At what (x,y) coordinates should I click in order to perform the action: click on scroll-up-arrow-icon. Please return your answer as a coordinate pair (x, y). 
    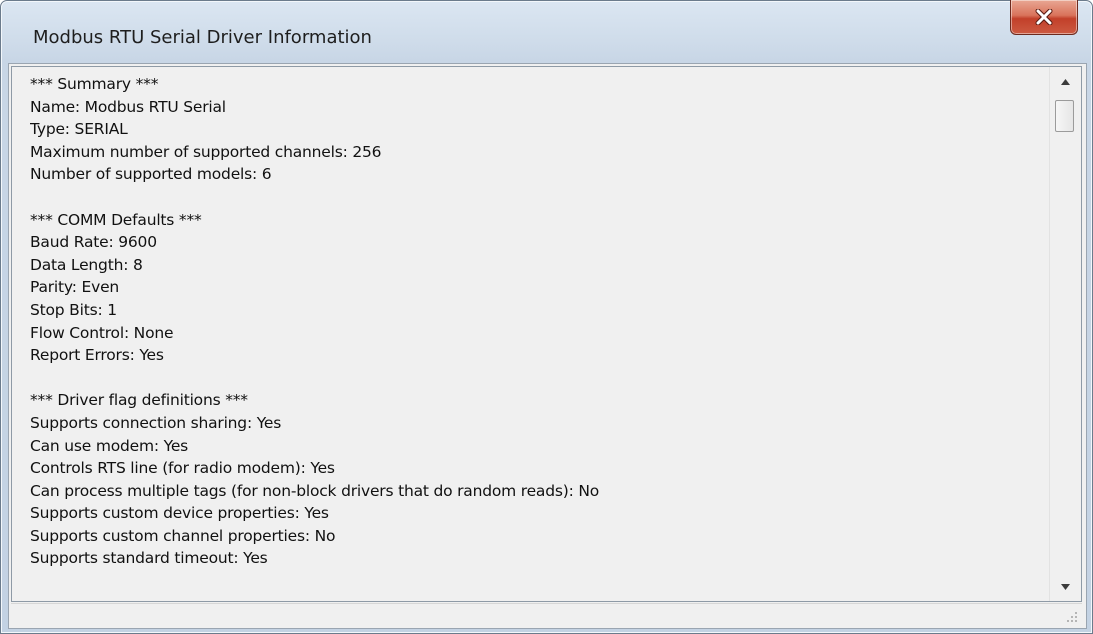
    Looking at the image, I should click on (1065, 81).